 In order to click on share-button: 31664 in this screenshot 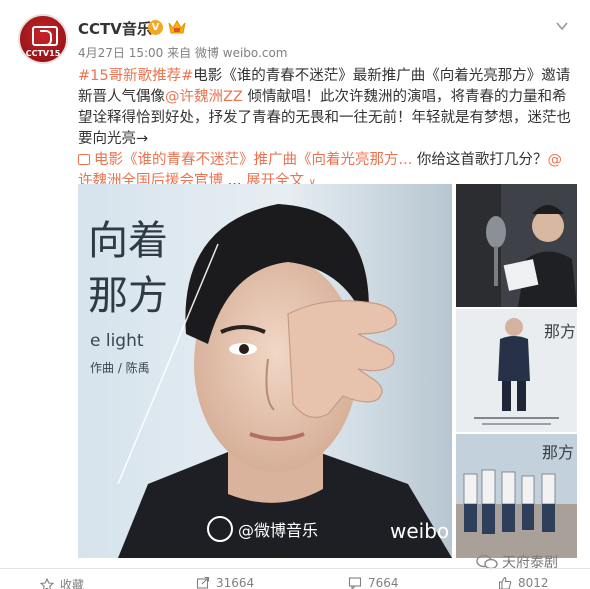, I will do `click(225, 582)`.